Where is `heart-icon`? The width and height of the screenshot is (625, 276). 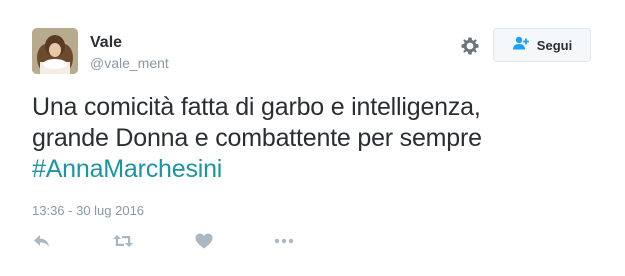 heart-icon is located at coordinates (204, 241).